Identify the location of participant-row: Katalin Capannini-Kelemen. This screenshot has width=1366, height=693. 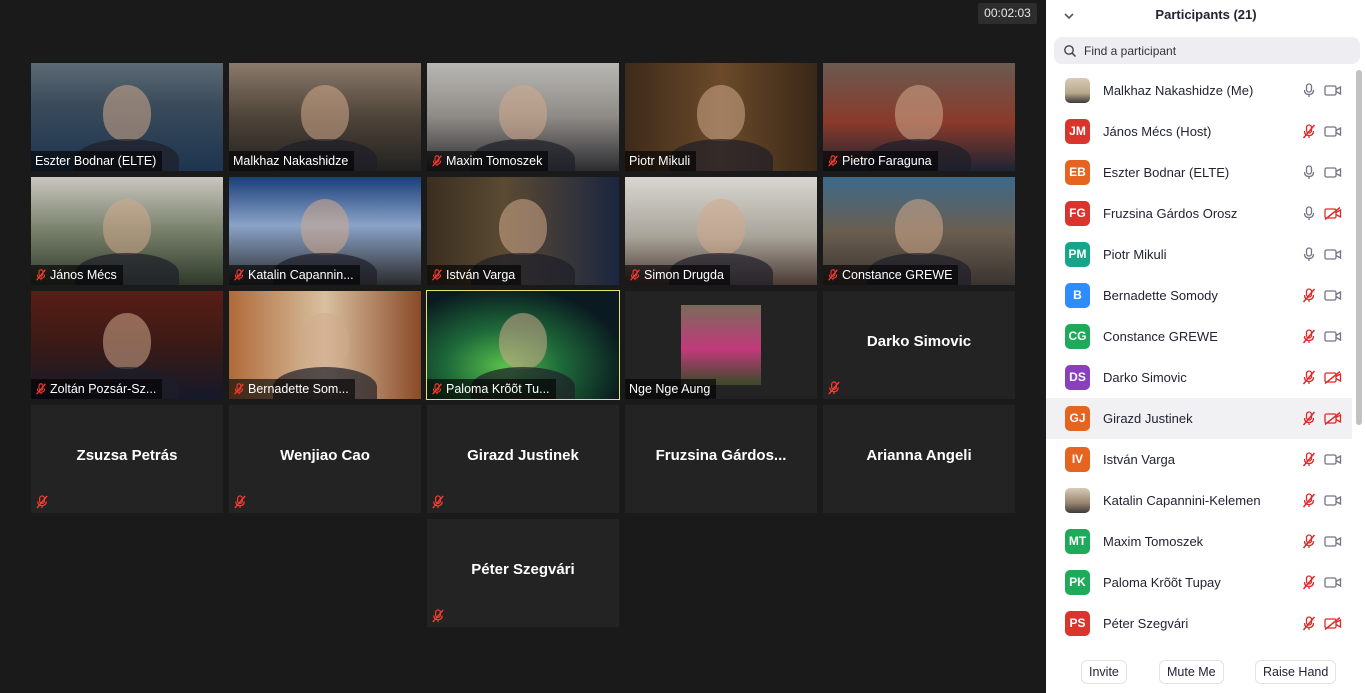
(1199, 500).